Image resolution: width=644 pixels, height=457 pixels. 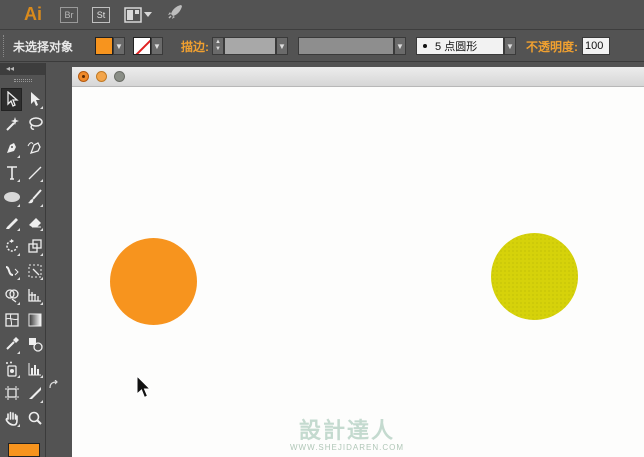 I want to click on ellipse-icon, so click(x=11, y=197).